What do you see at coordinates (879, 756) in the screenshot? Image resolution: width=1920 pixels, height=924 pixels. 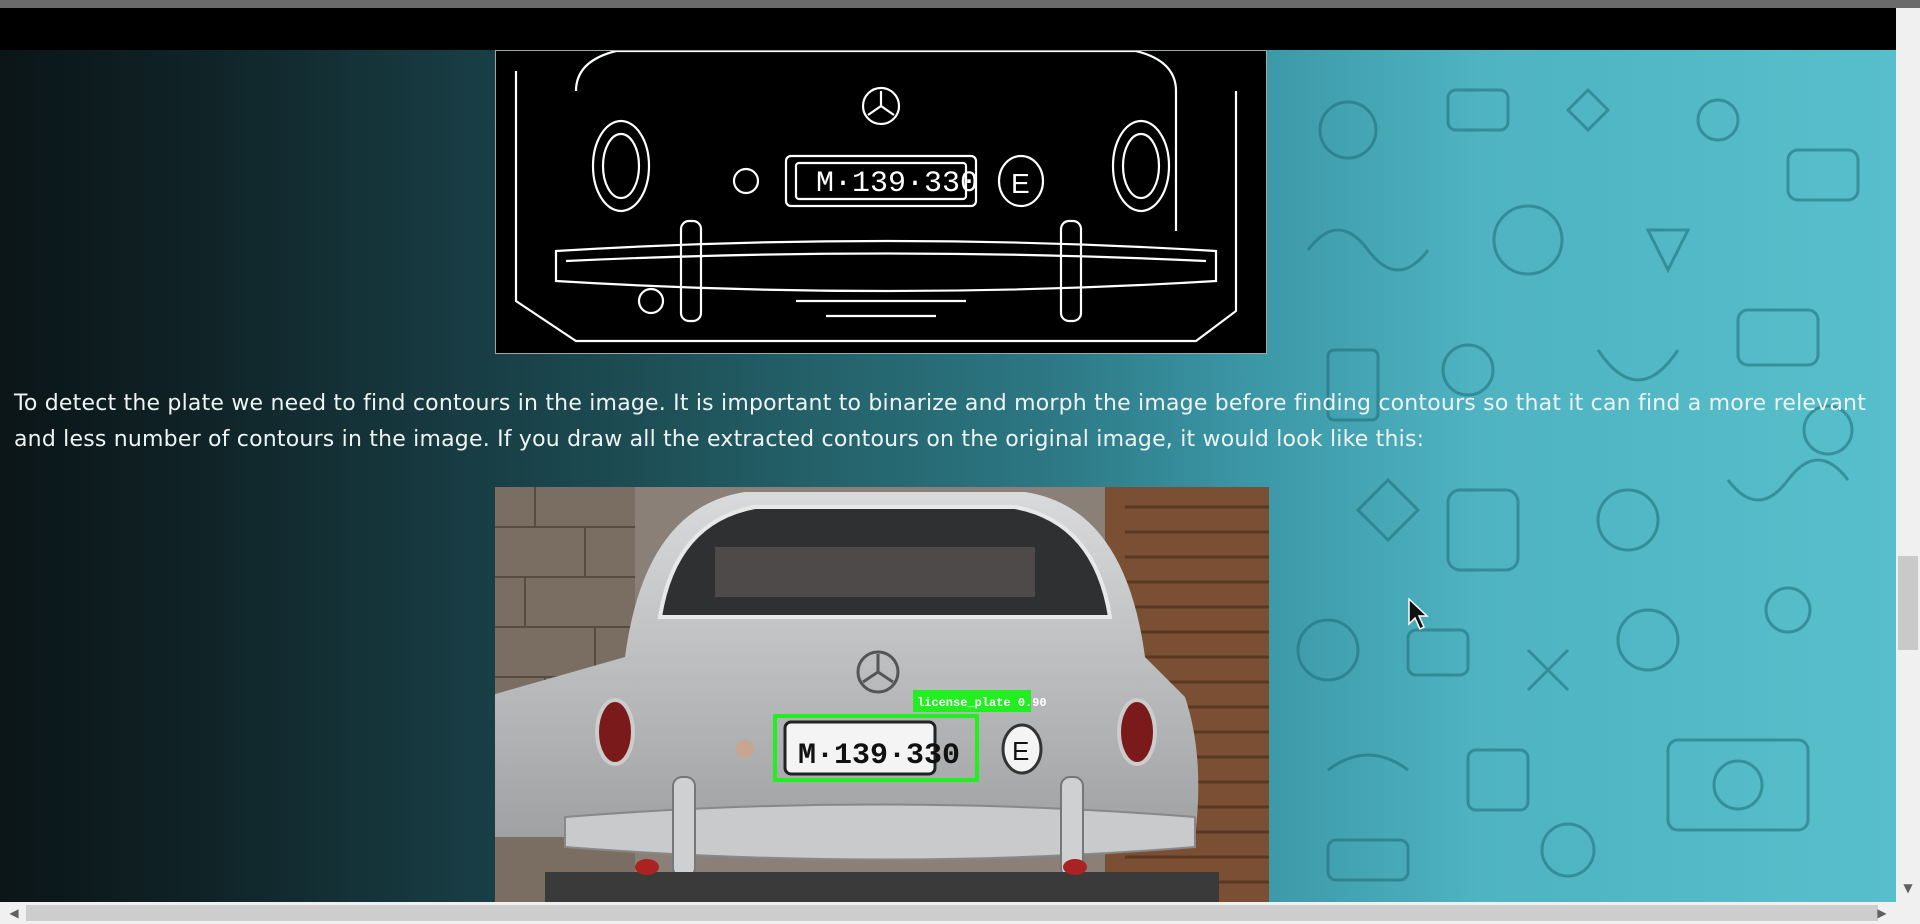 I see `detection-plate-text: M·139·330` at bounding box center [879, 756].